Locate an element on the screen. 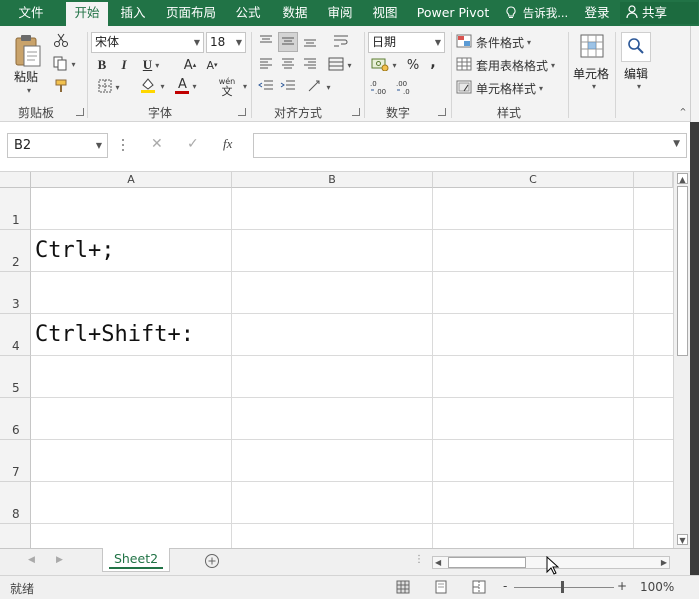  tab-formulas: 公式 is located at coordinates (248, 13).